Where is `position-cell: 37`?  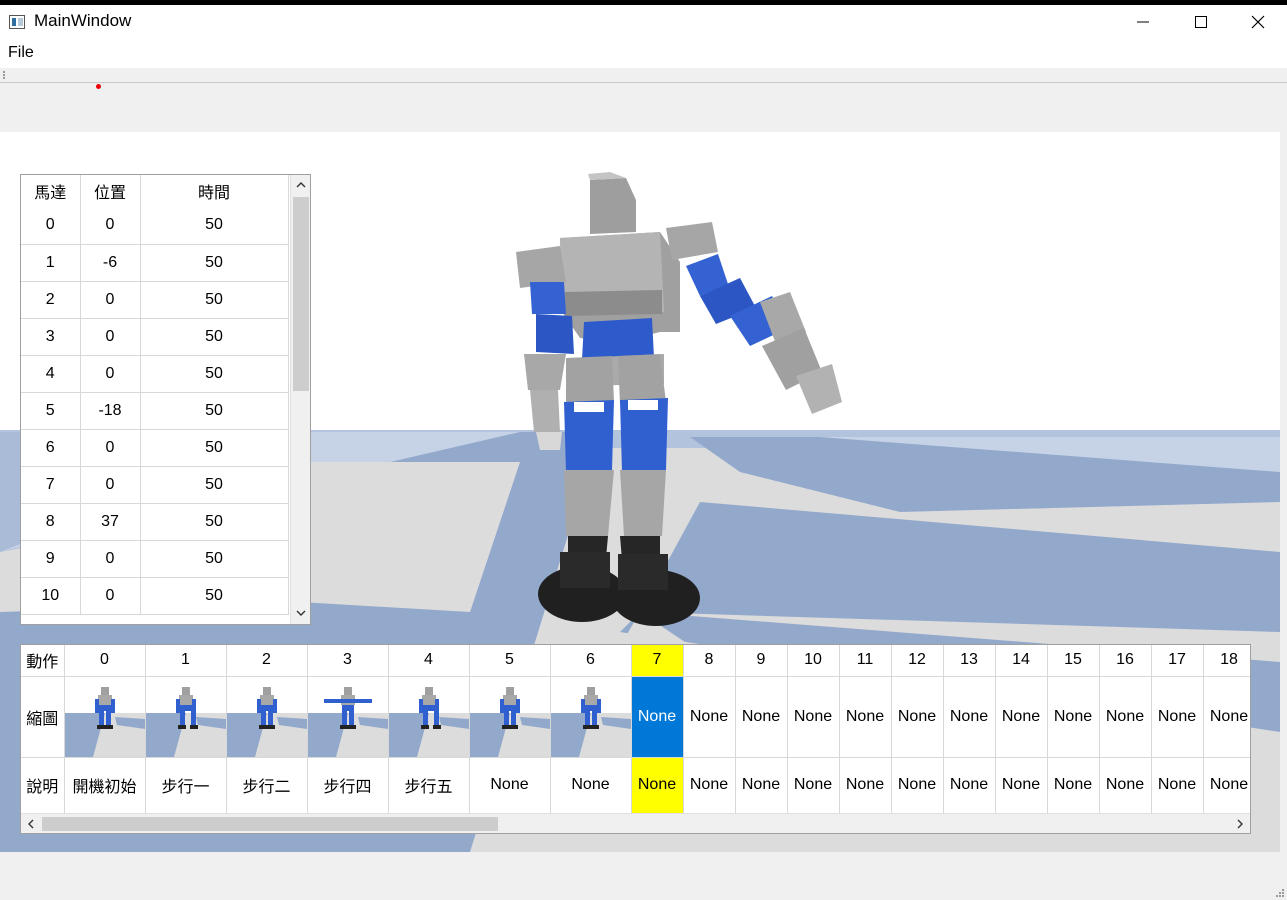
position-cell: 37 is located at coordinates (110, 522).